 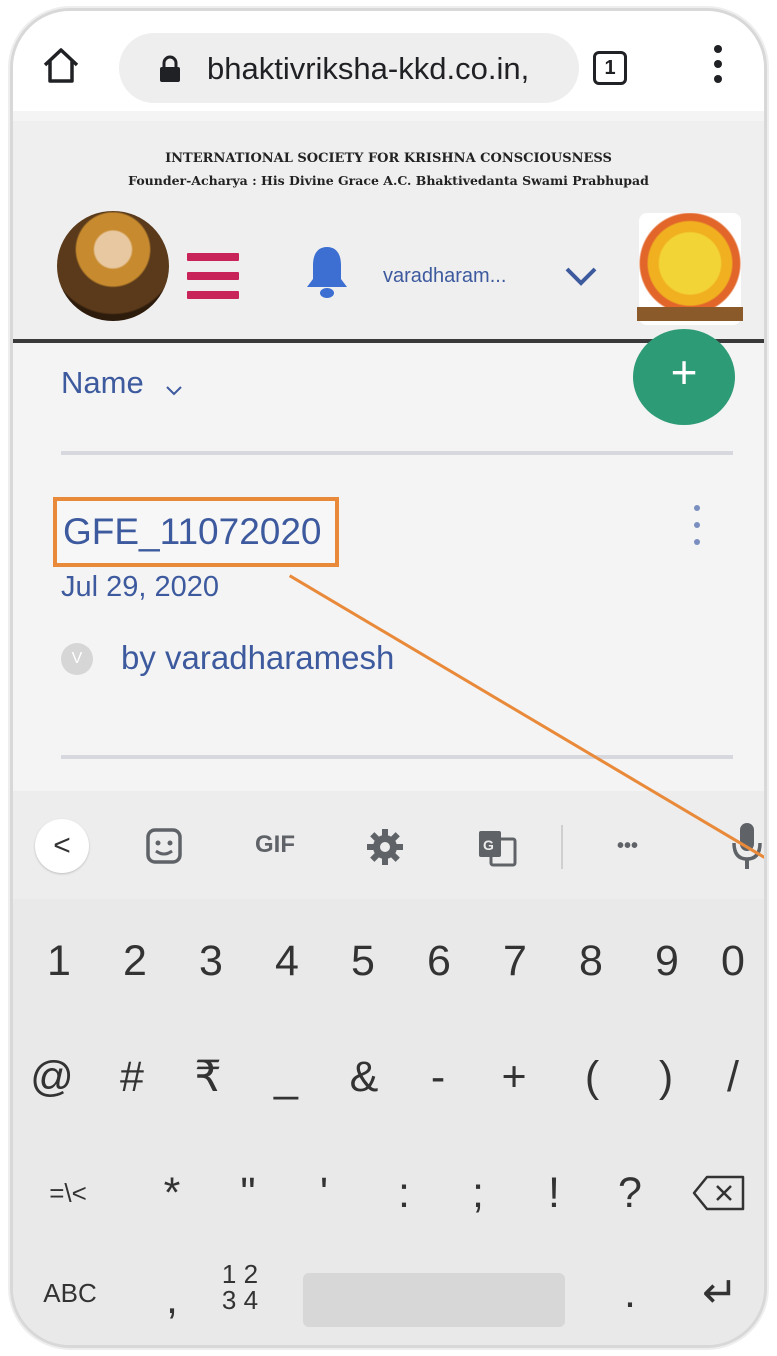 What do you see at coordinates (192, 532) in the screenshot?
I see `file-title: GFE_11072020` at bounding box center [192, 532].